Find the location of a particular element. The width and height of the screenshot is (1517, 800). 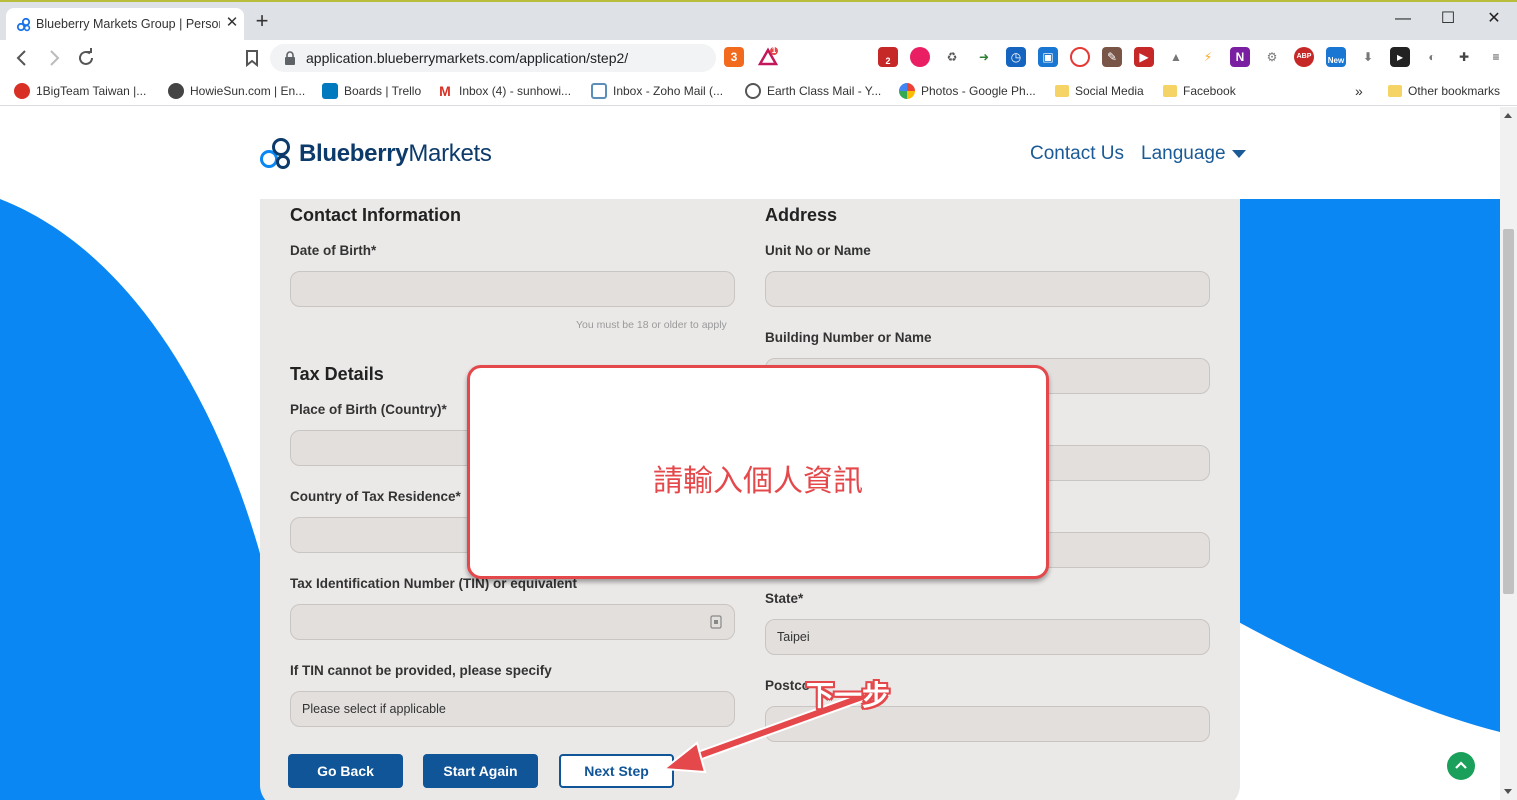

bookmark-trello: Boards | Trello is located at coordinates (371, 91).